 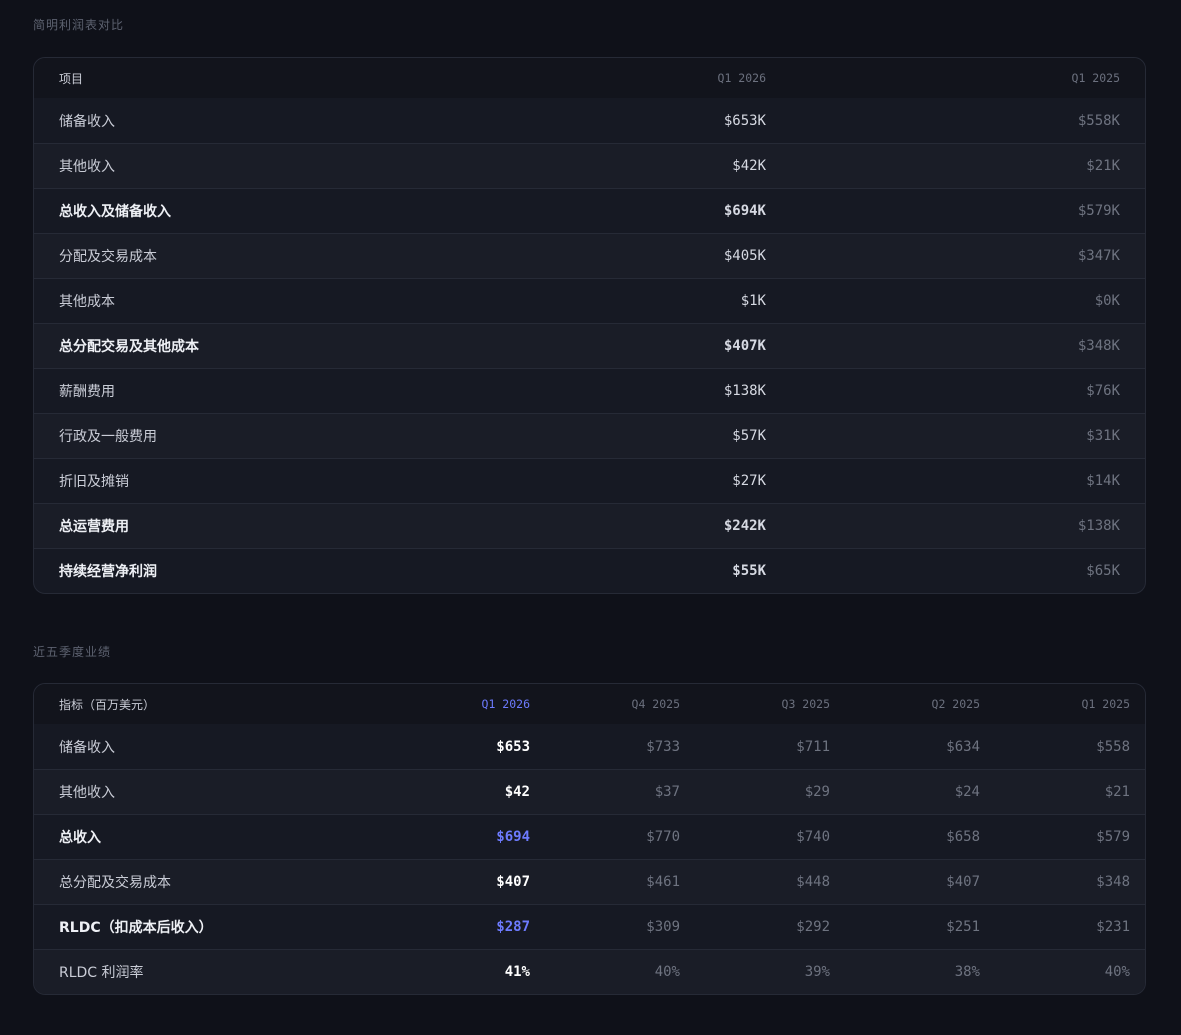 I want to click on quarter-value: $348, so click(x=1113, y=882).